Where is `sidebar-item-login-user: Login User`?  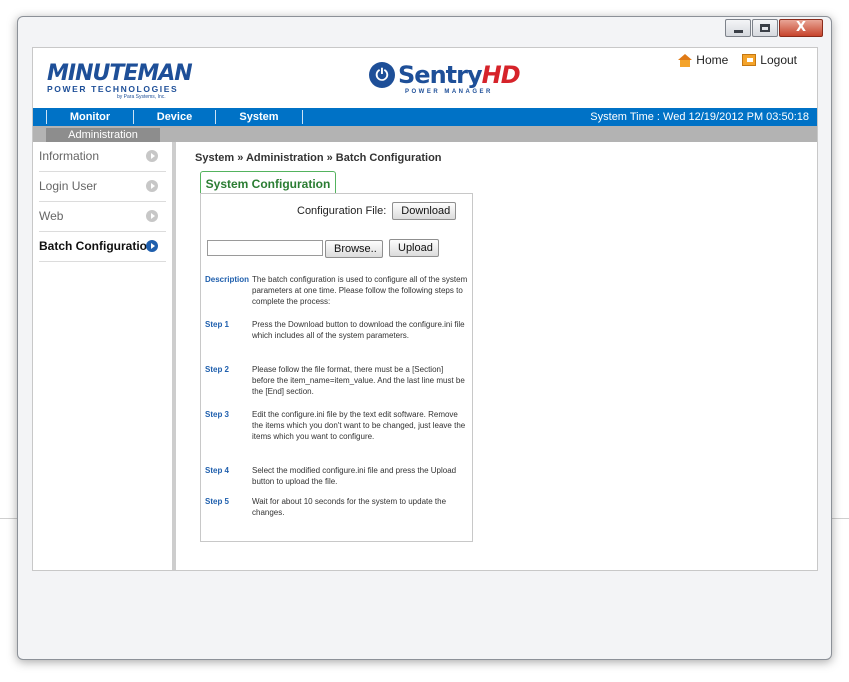
sidebar-item-login-user: Login User is located at coordinates (102, 187).